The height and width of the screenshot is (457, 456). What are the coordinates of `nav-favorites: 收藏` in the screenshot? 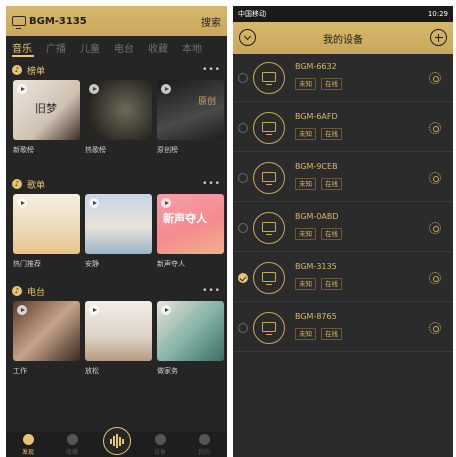 It's located at (72, 444).